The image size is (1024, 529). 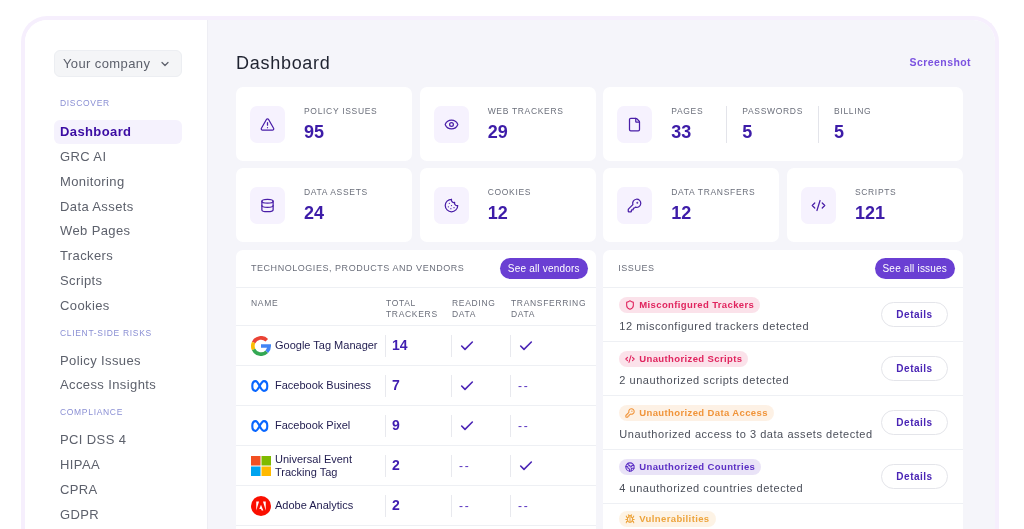 What do you see at coordinates (315, 212) in the screenshot?
I see `stat-value: 24` at bounding box center [315, 212].